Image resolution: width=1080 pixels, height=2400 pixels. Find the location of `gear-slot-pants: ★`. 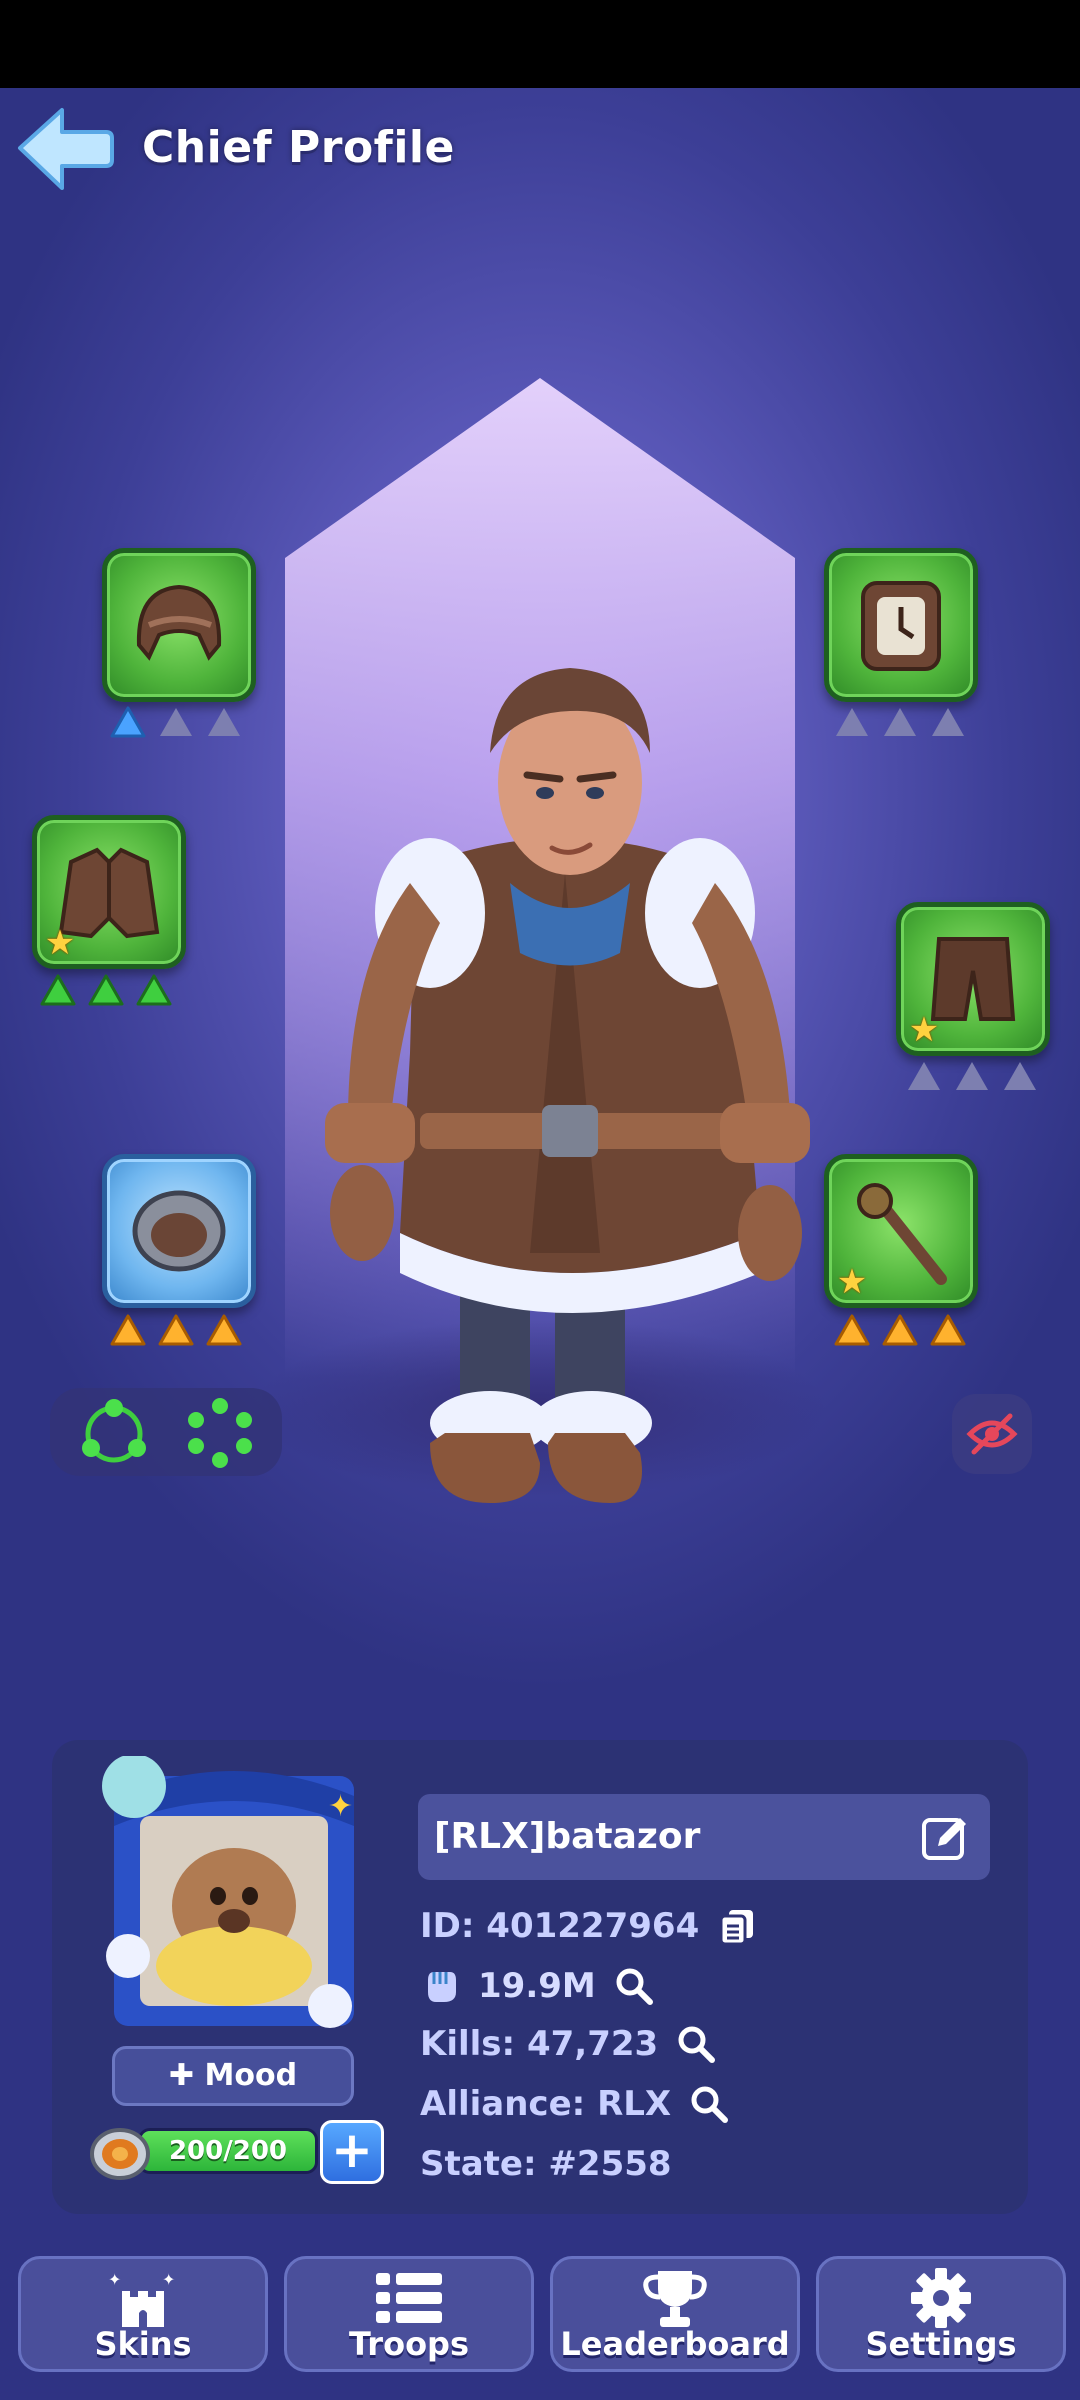

gear-slot-pants: ★ is located at coordinates (973, 979).